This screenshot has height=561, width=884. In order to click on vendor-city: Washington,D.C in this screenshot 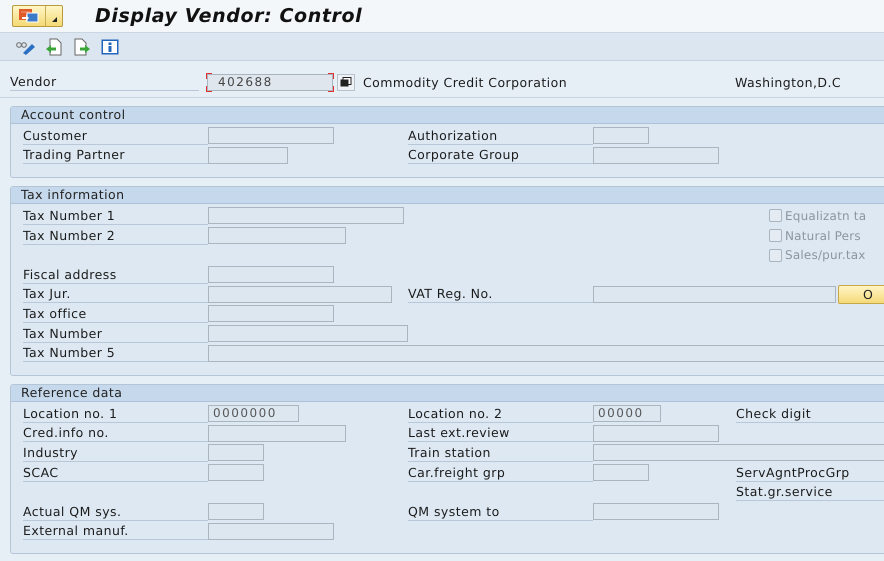, I will do `click(788, 82)`.